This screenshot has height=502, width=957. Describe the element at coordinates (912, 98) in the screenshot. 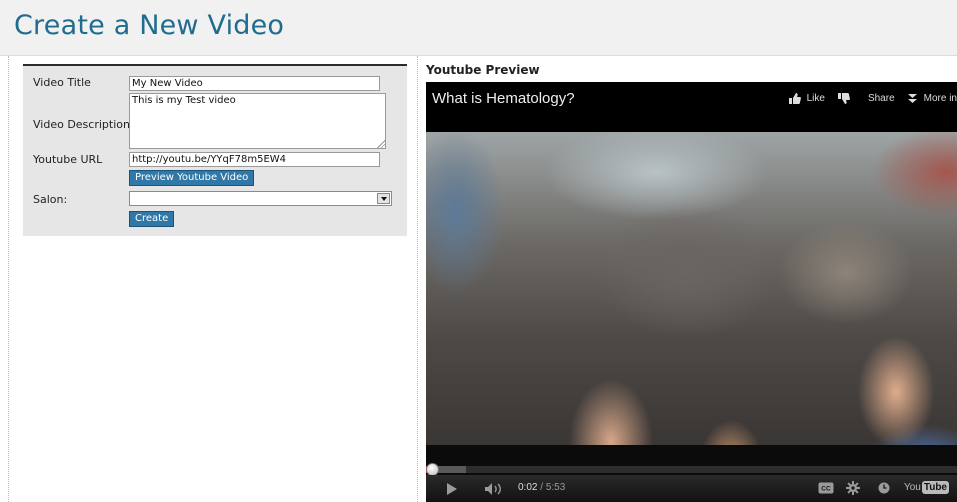

I see `chevron-double-down-icon` at that location.